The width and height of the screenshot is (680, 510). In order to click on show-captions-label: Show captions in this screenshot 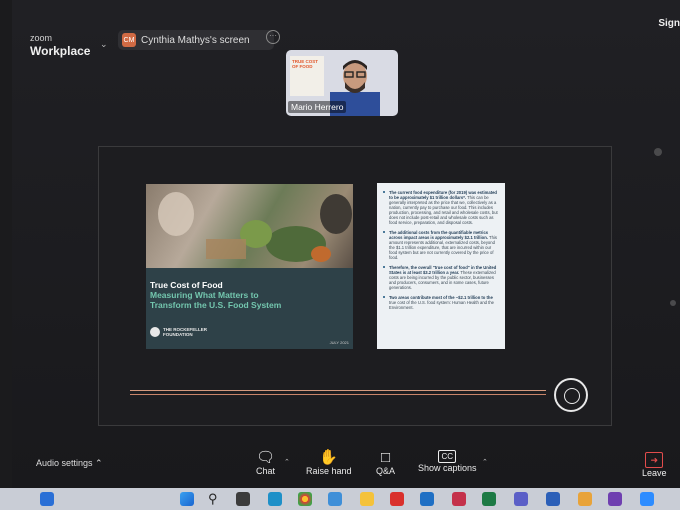, I will do `click(447, 468)`.